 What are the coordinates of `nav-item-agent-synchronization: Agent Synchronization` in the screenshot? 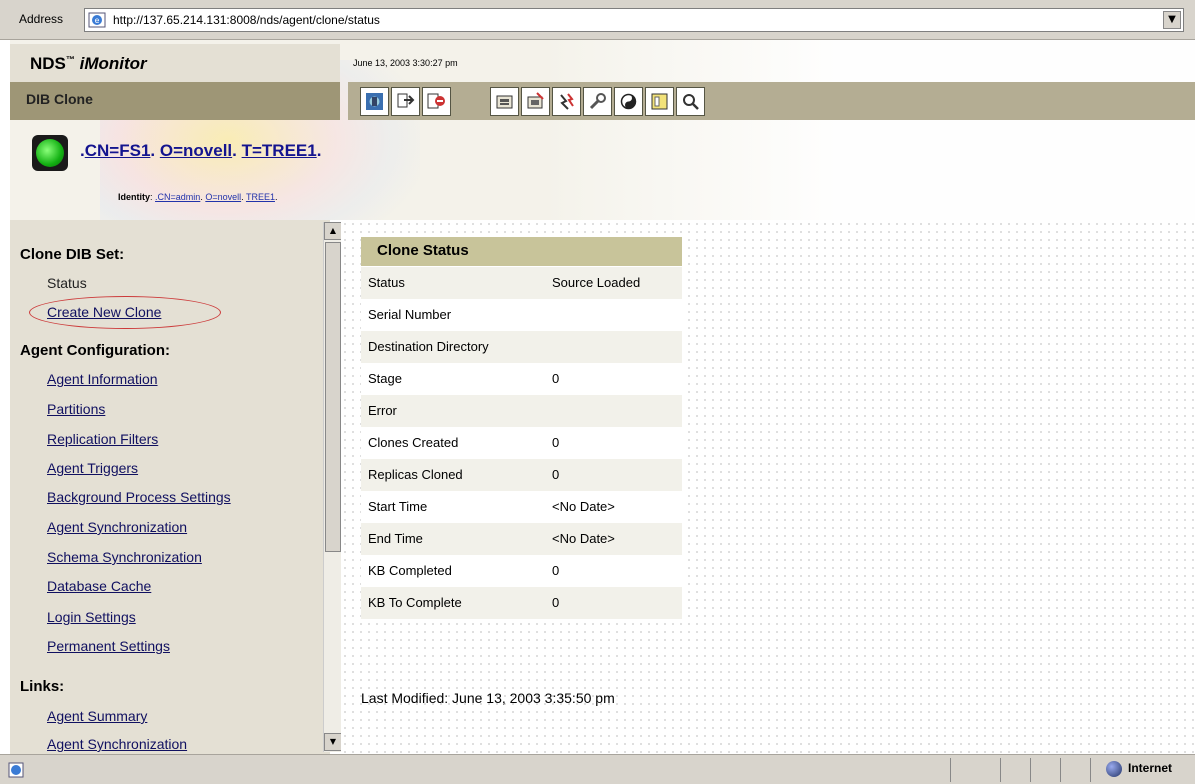 It's located at (117, 527).